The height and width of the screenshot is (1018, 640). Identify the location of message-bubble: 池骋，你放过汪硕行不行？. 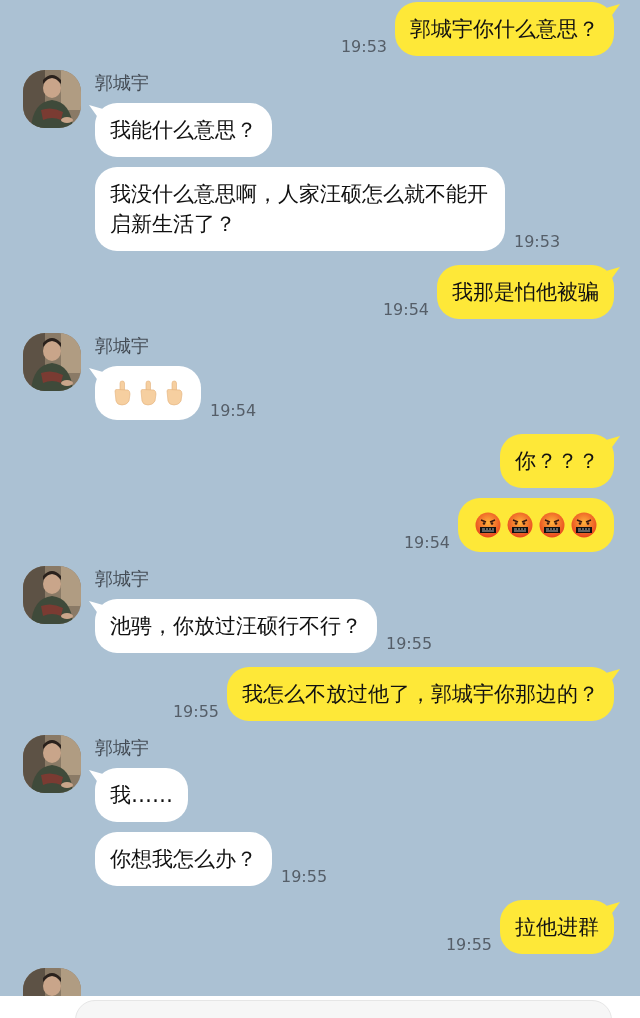
(236, 626).